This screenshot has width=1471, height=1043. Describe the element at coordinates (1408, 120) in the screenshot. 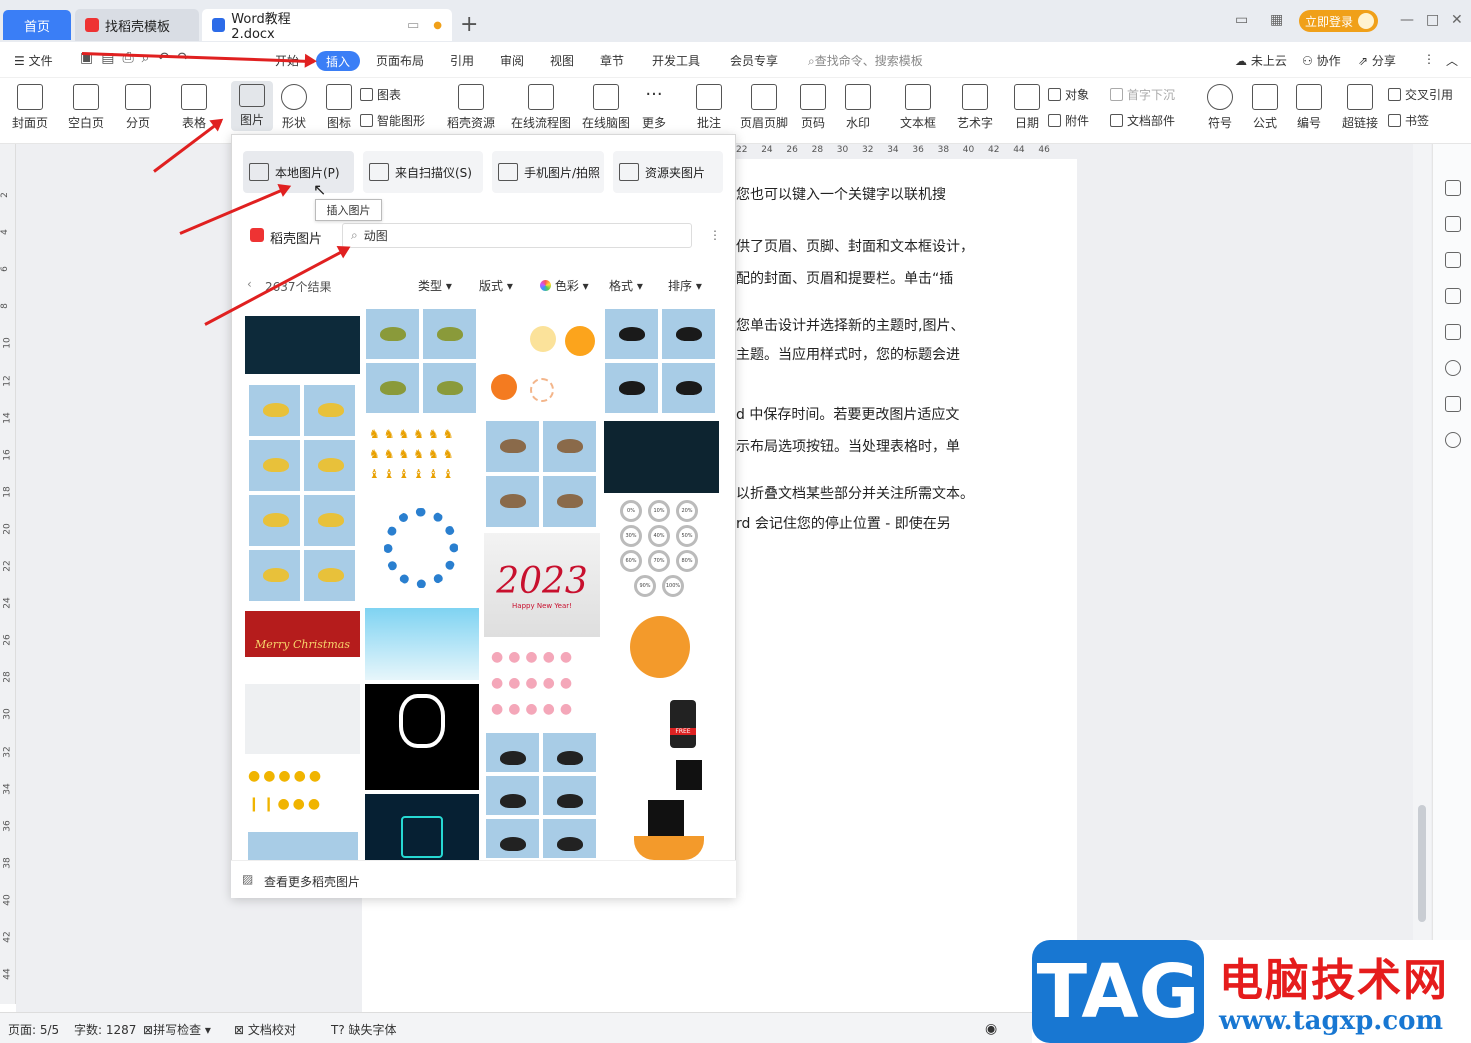

I see `bookmark-button: 书签` at that location.